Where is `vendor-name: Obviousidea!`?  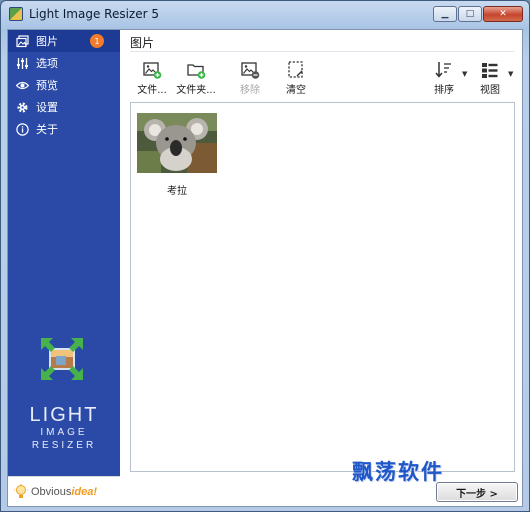
vendor-name: Obviousidea! is located at coordinates (64, 492).